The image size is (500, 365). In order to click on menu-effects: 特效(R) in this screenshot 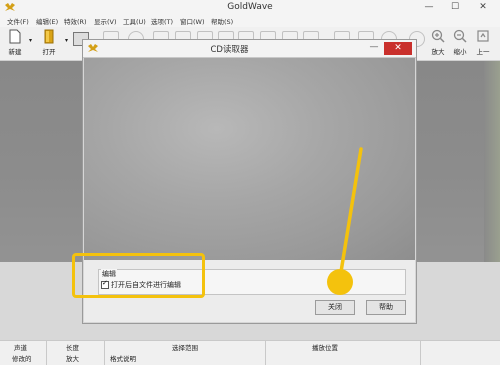, I will do `click(75, 21)`.